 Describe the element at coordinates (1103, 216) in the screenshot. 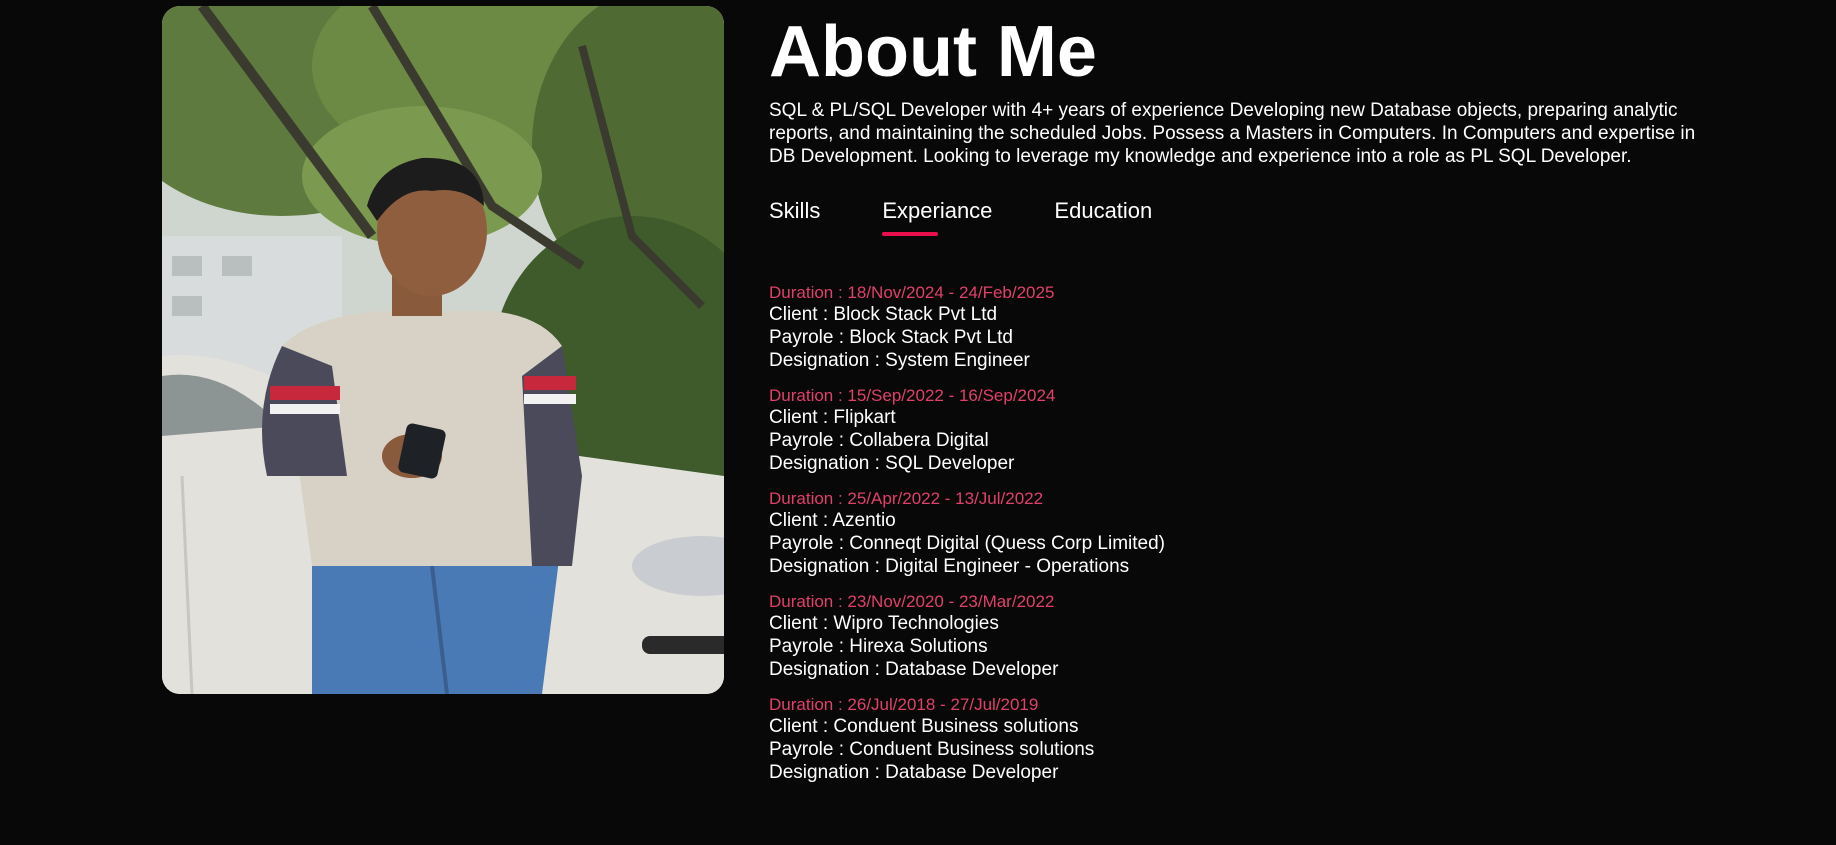

I see `tab-education: Education` at that location.